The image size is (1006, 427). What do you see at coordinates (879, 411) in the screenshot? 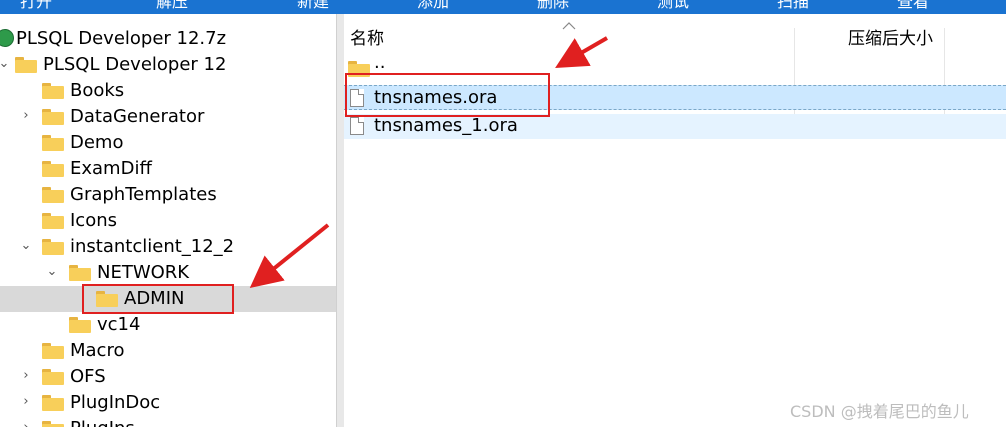
I see `watermark: CSDN @拽着尾巴的鱼儿` at bounding box center [879, 411].